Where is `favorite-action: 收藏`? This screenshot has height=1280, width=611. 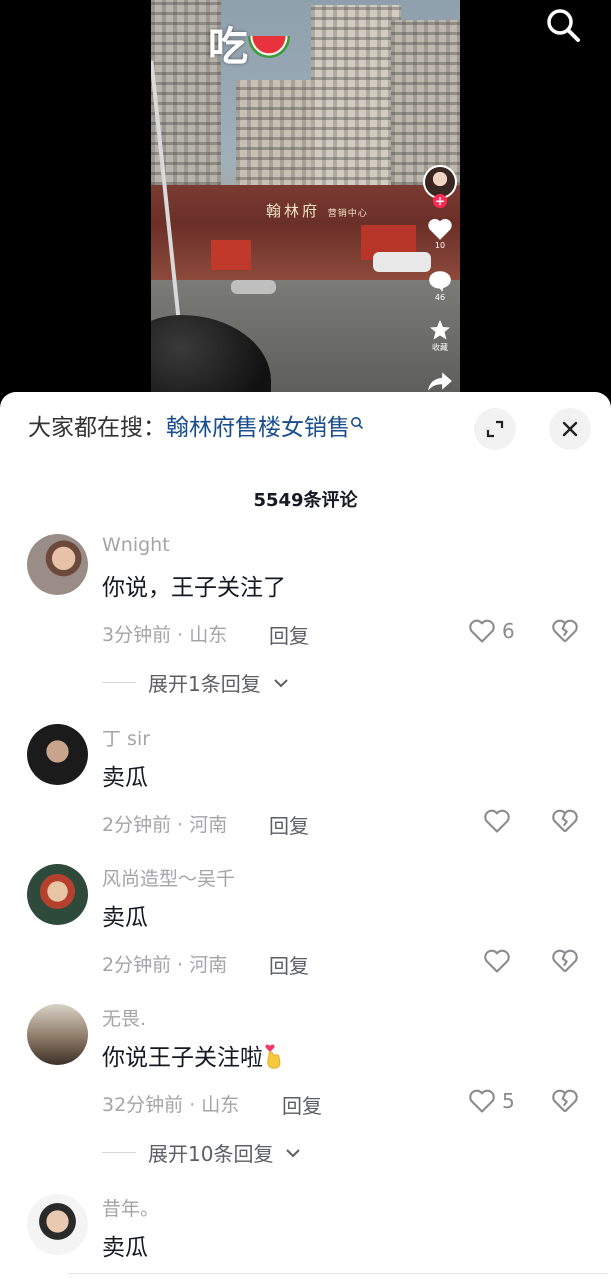 favorite-action: 收藏 is located at coordinates (440, 335).